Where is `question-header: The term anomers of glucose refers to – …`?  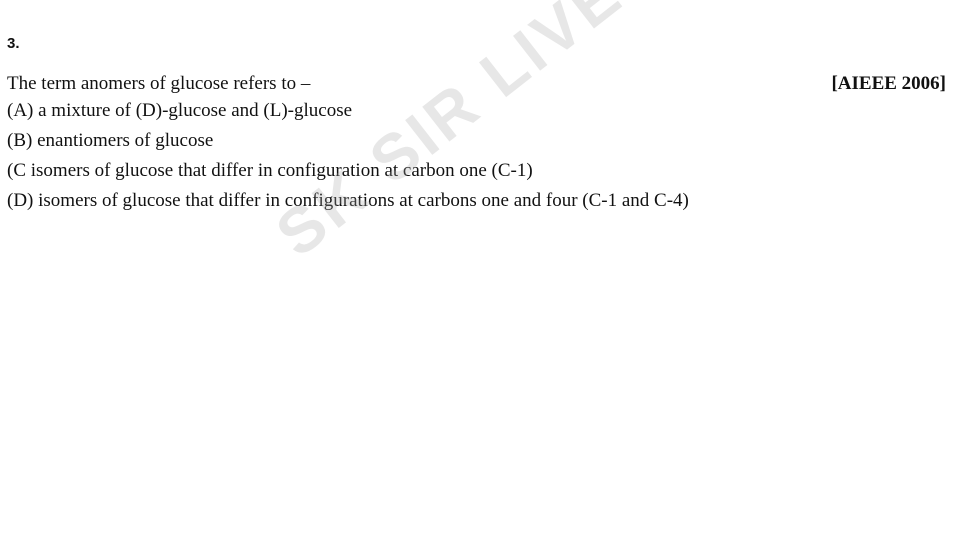
question-header: The term anomers of glucose refers to – … is located at coordinates (476, 84).